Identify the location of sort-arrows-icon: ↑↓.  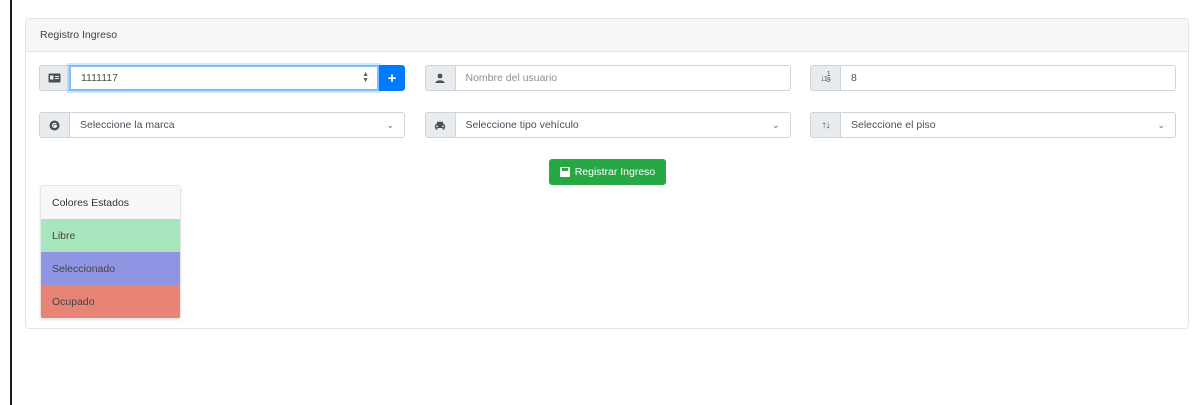
(825, 125).